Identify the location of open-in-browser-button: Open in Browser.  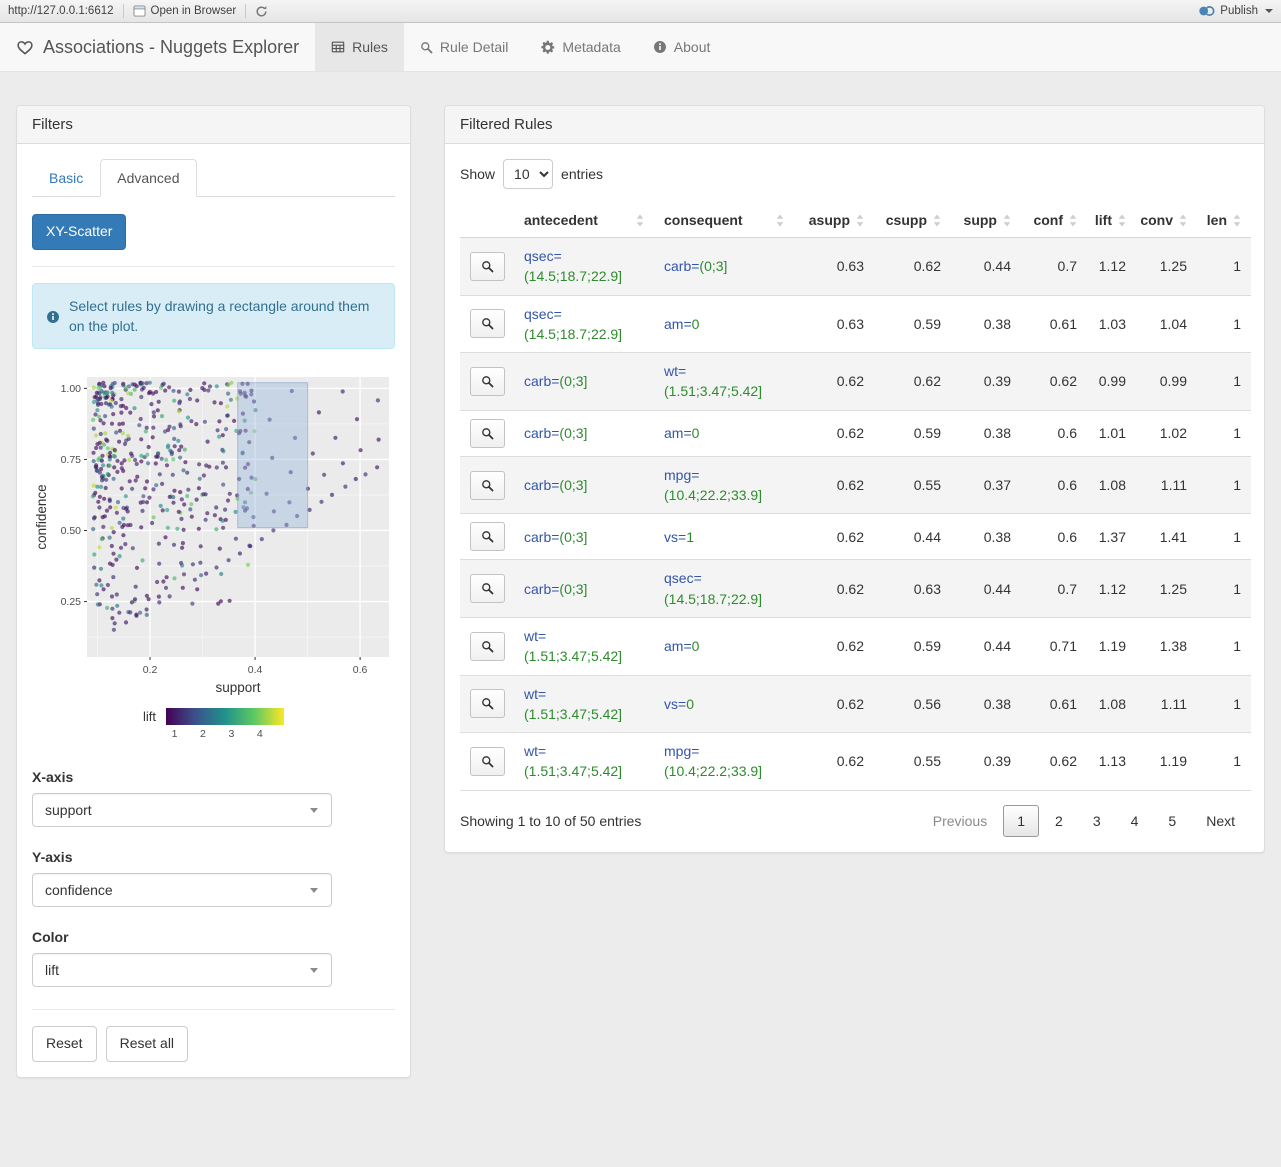
(184, 11).